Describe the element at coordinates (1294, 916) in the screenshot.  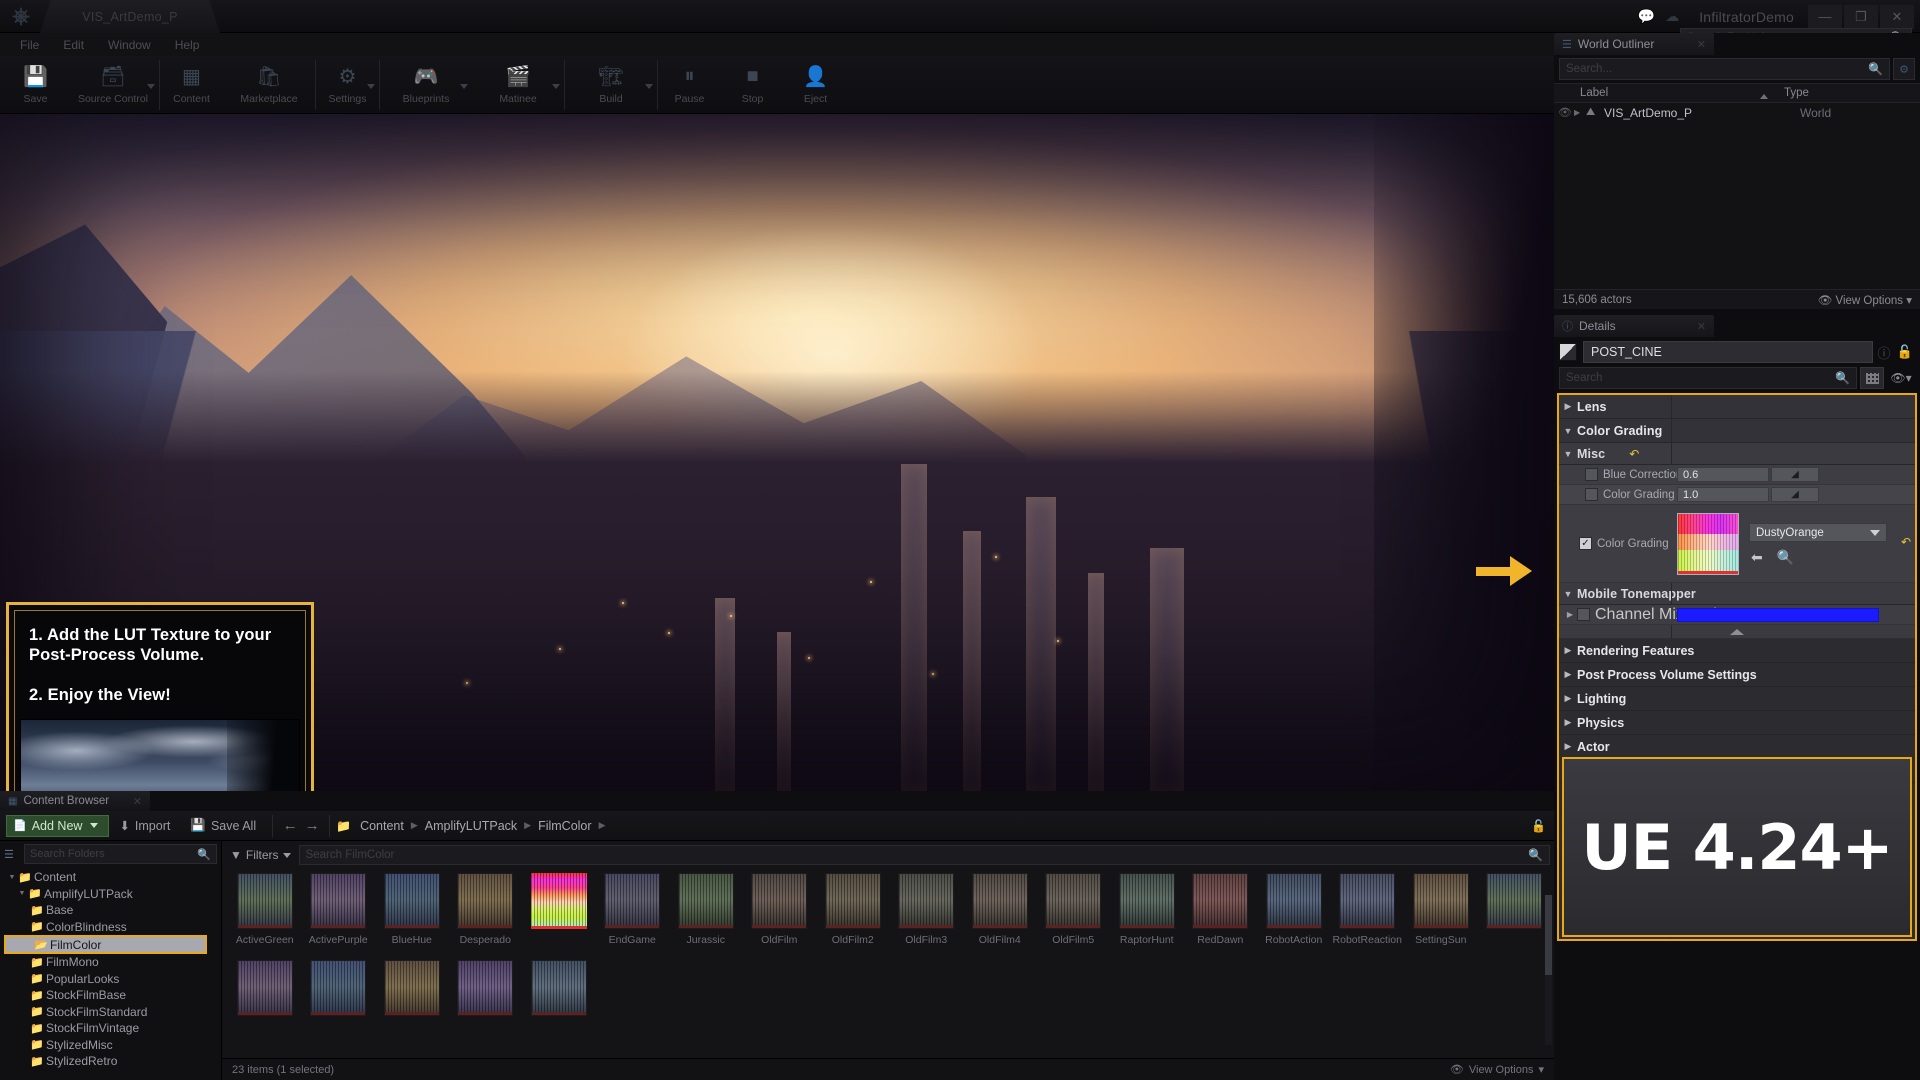
I see `asset-item: RobotAction` at that location.